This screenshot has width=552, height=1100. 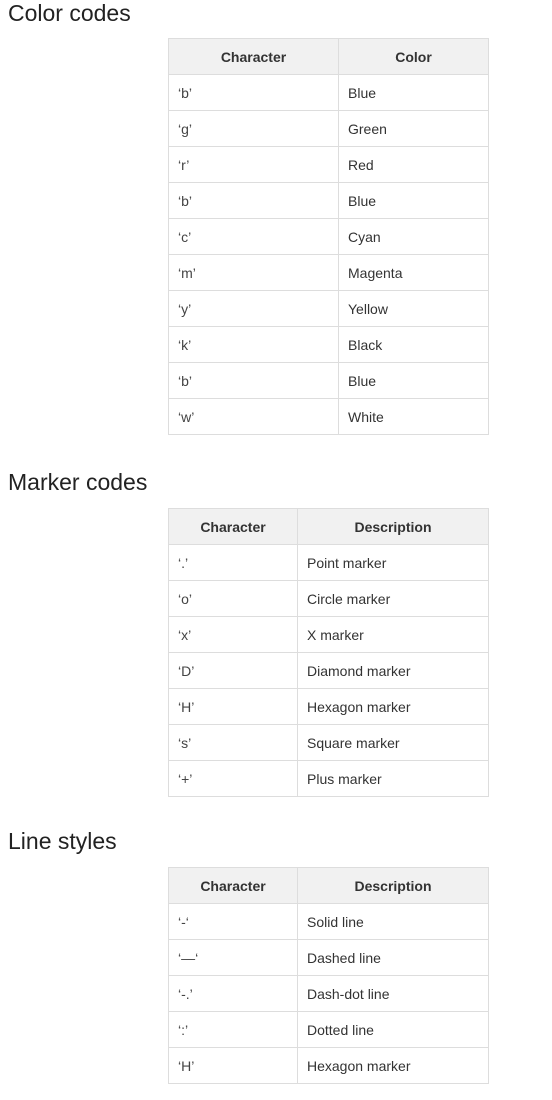 What do you see at coordinates (233, 921) in the screenshot?
I see `character-cell: ‘-‘` at bounding box center [233, 921].